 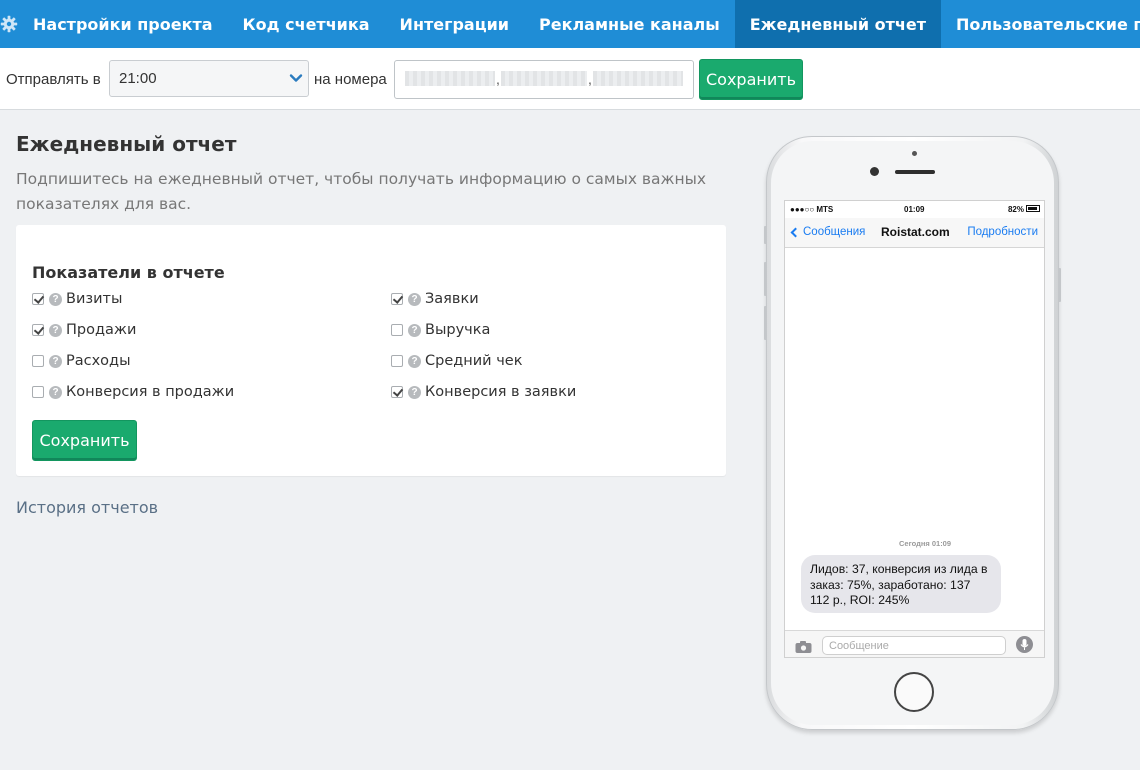 I want to click on messages-navbar: Сообщения Roistat.com Подробности, so click(x=914, y=233).